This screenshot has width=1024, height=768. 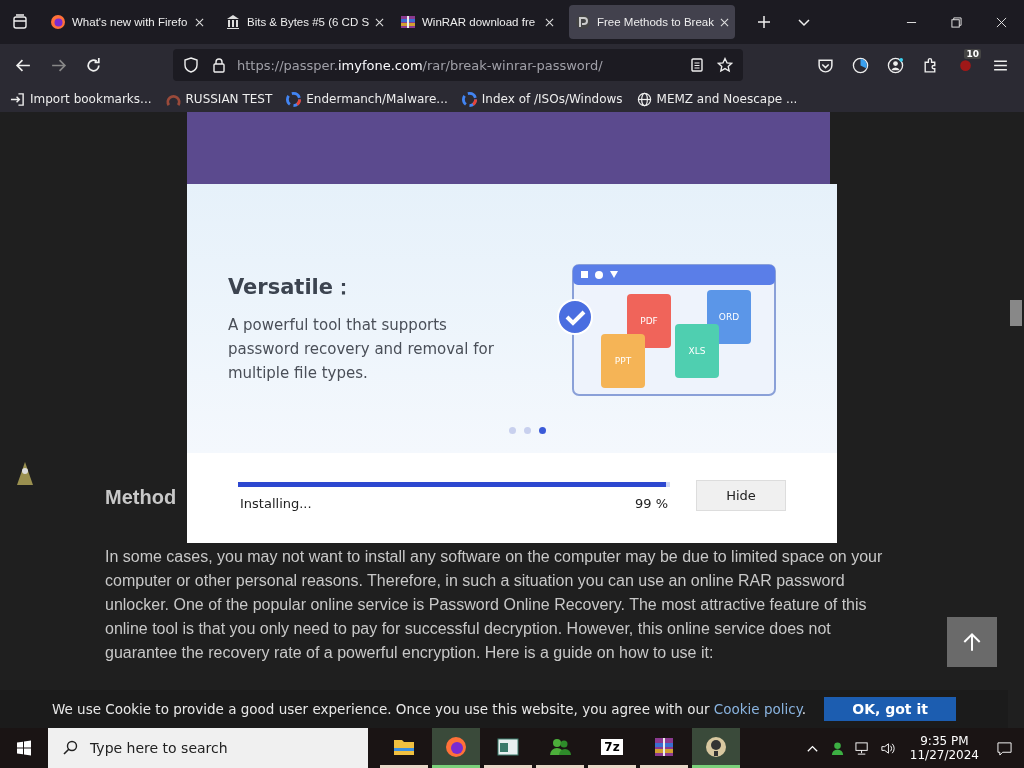 I want to click on taskbar-search-field: Type here to search, so click(x=208, y=748).